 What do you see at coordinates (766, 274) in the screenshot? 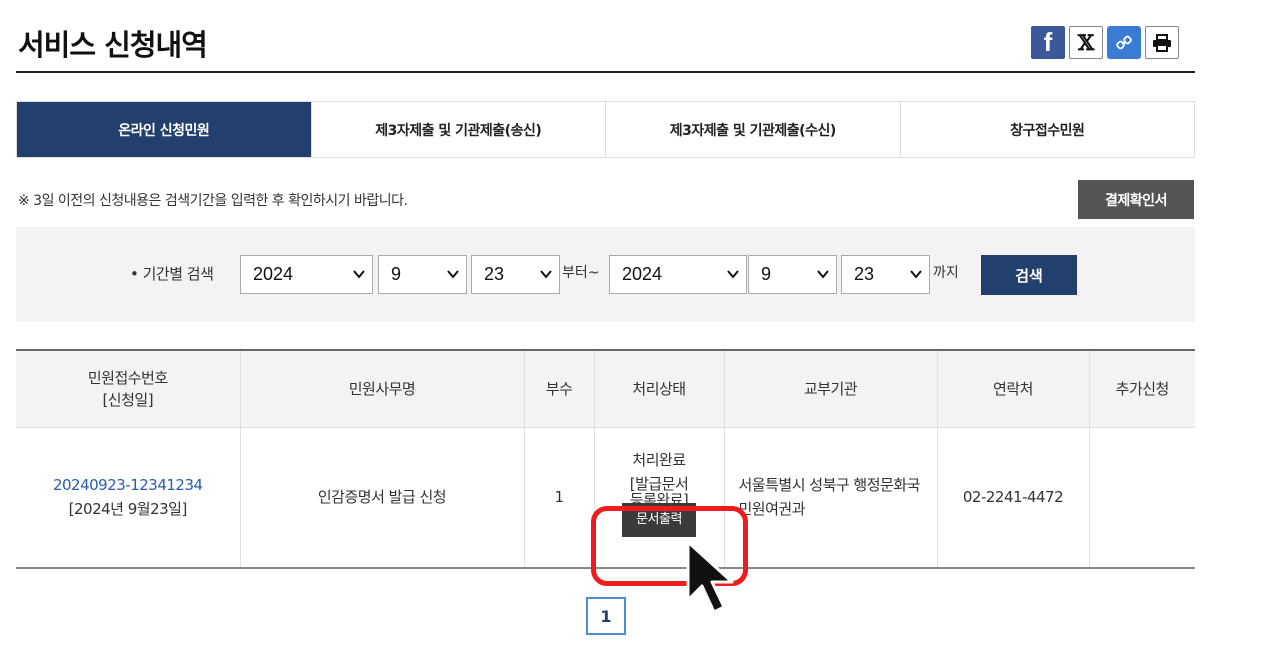
I see `to-month-value: 9` at bounding box center [766, 274].